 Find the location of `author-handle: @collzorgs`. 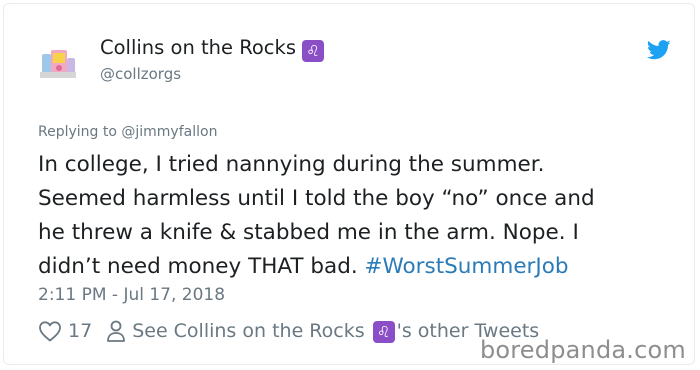

author-handle: @collzorgs is located at coordinates (140, 74).